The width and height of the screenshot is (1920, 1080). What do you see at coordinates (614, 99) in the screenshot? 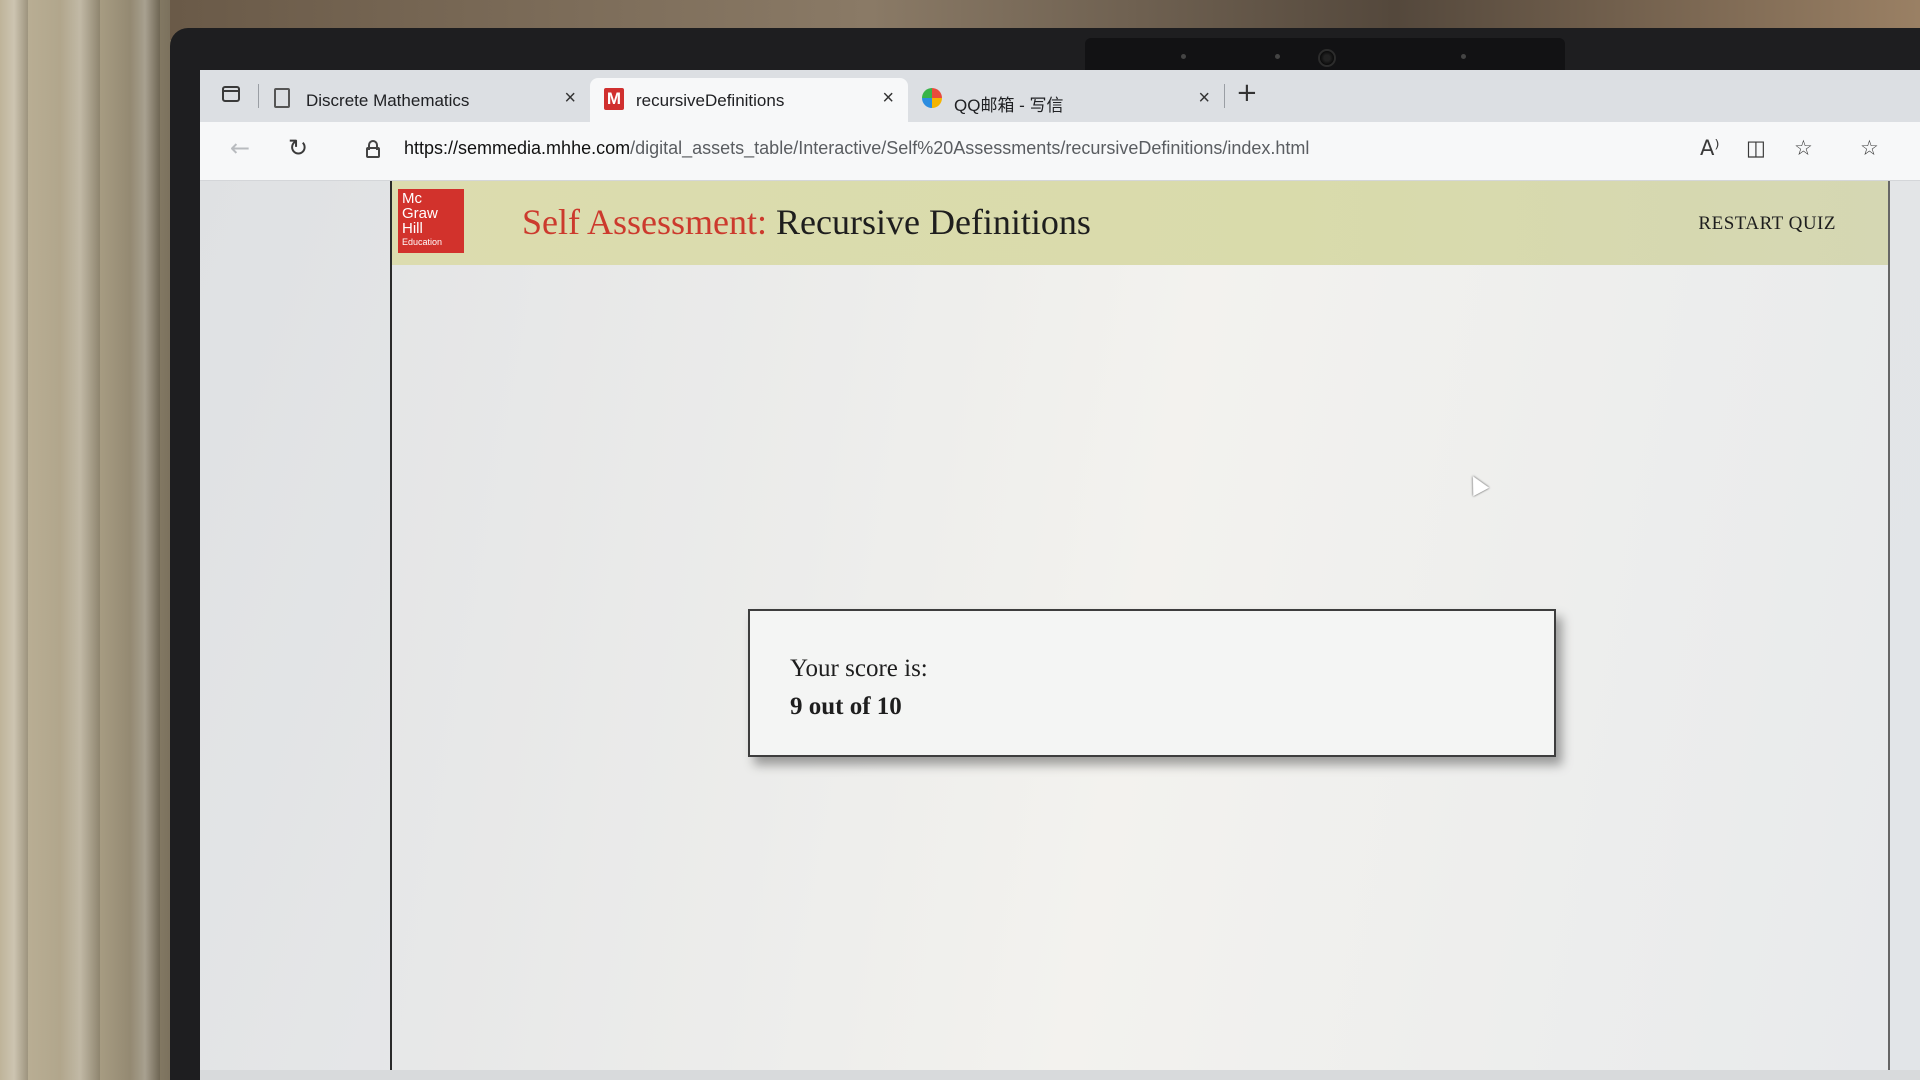
I see `mcgraw-hill-m-icon: M` at bounding box center [614, 99].